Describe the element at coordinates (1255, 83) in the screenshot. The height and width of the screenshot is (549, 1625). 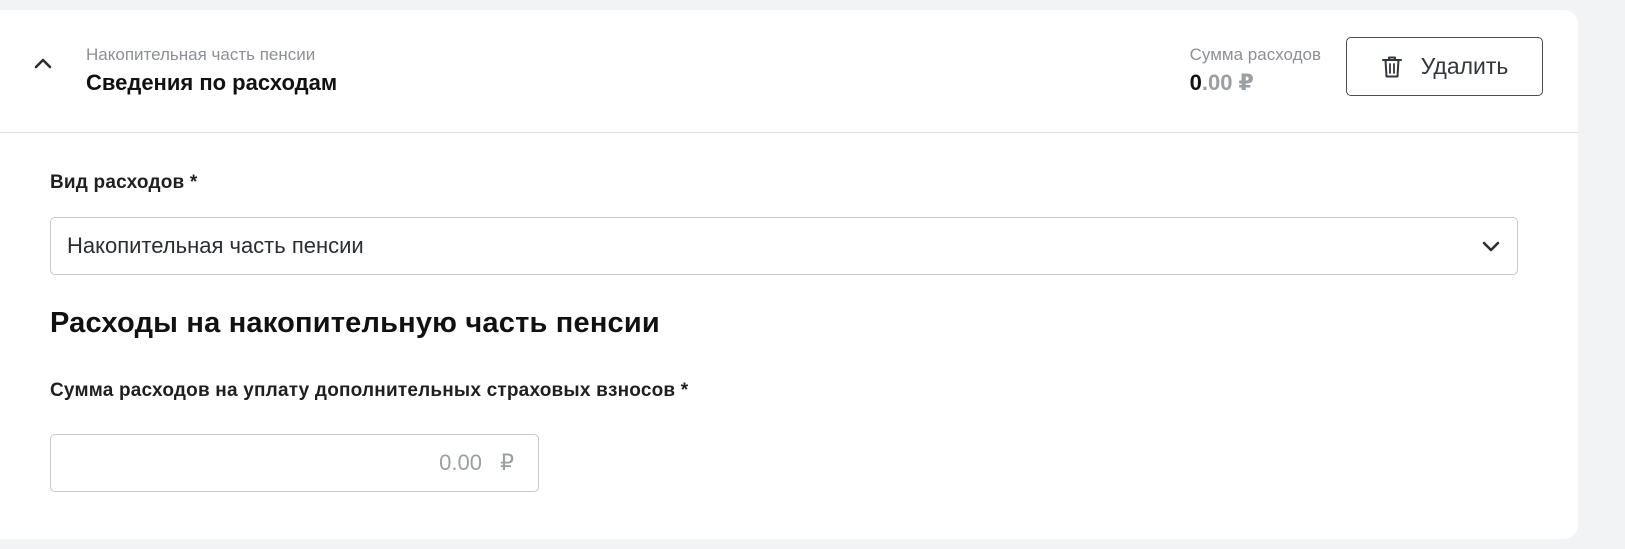
I see `sum-value: 0.00 ₽` at that location.